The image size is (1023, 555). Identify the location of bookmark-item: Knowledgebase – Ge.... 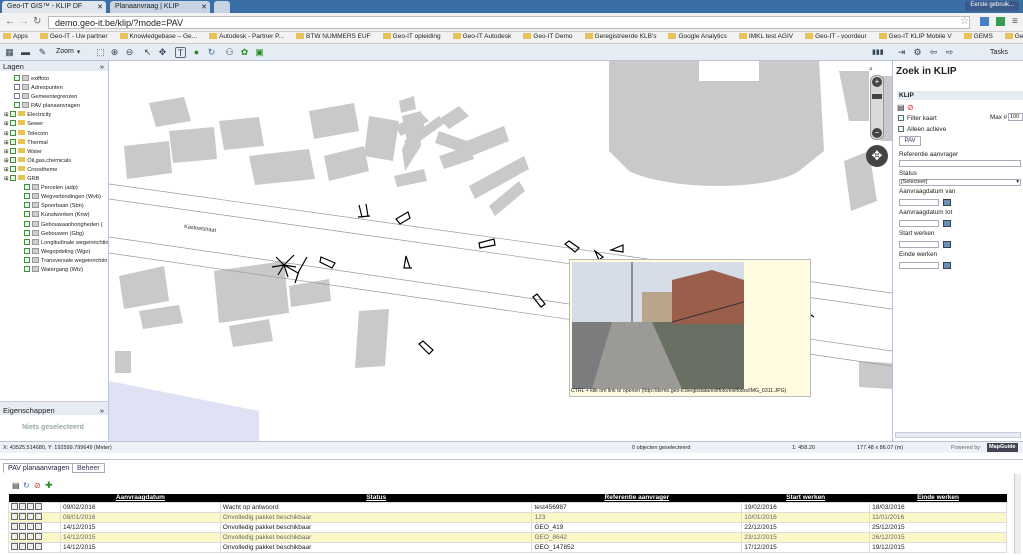
(159, 36).